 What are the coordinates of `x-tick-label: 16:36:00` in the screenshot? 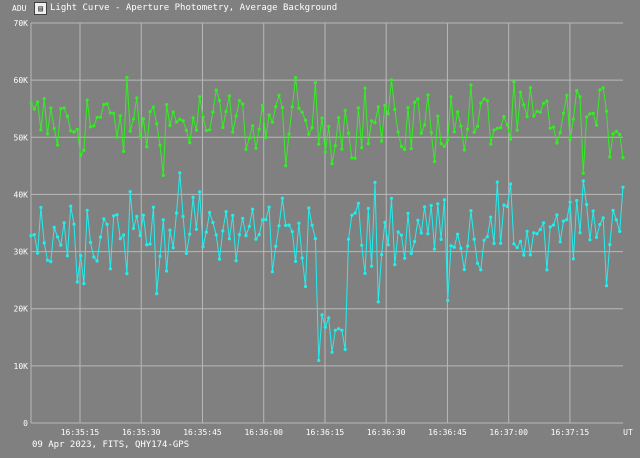 It's located at (263, 432).